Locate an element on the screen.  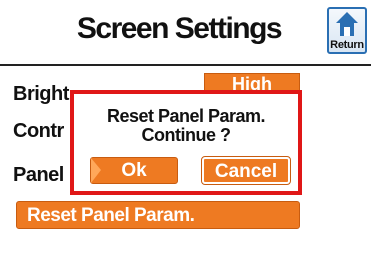
page-title: Screen Settings is located at coordinates (179, 28).